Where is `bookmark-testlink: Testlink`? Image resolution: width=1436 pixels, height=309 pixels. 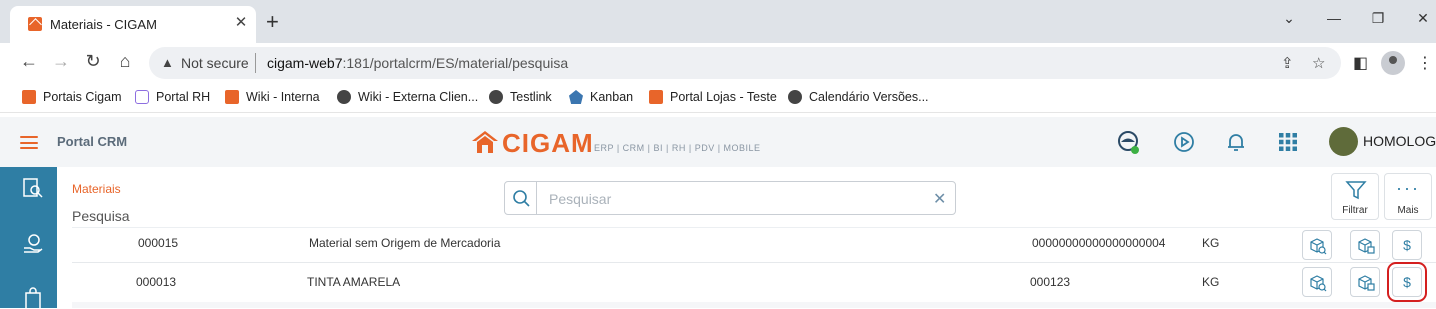
bookmark-testlink: Testlink is located at coordinates (520, 97).